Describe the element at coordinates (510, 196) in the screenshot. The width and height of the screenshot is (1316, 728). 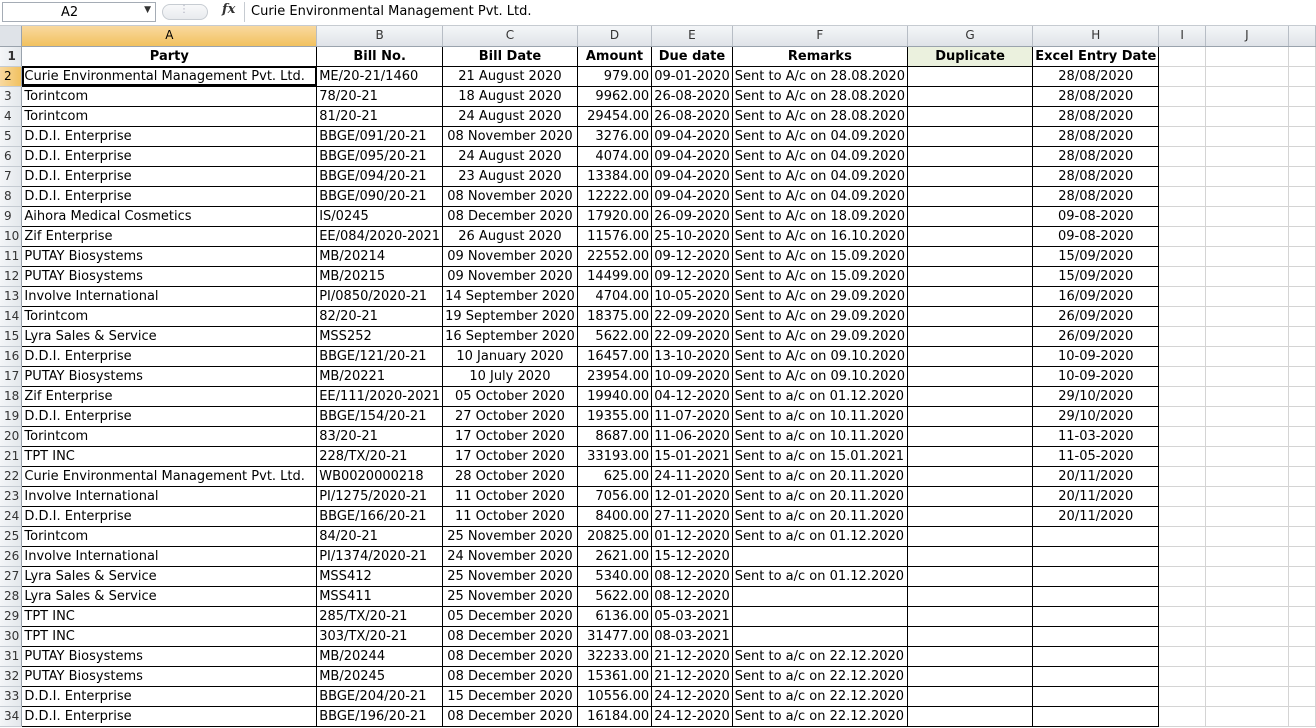
I see `cell-bill-date: 08 November 2020` at that location.